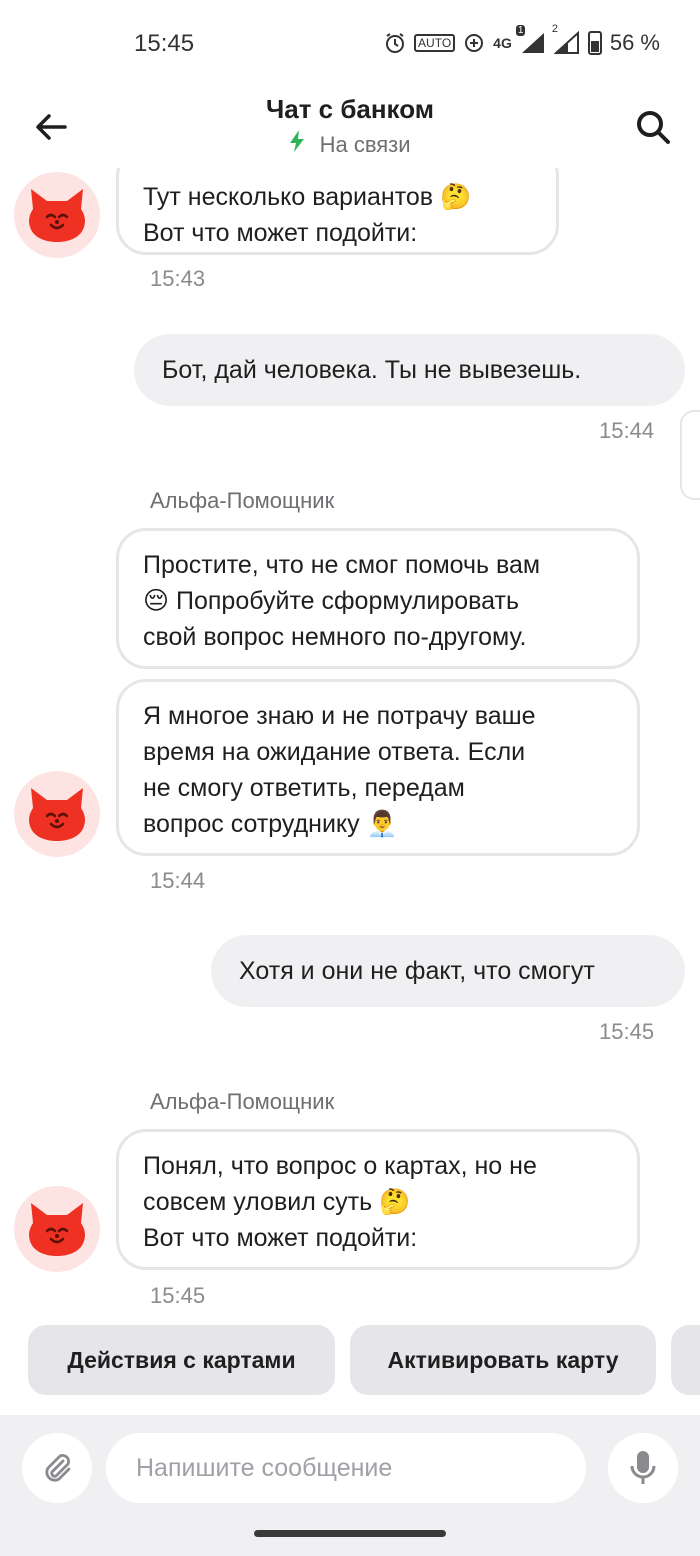 The width and height of the screenshot is (700, 1556). Describe the element at coordinates (350, 1533) in the screenshot. I see `home-indicator` at that location.